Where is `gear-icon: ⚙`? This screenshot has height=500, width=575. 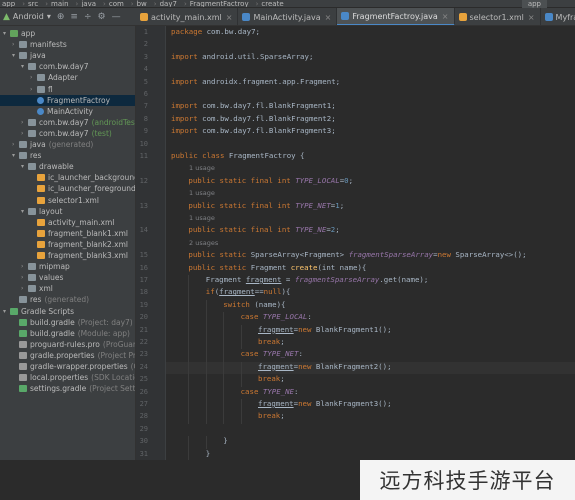
gear-icon: ⚙ is located at coordinates (102, 17).